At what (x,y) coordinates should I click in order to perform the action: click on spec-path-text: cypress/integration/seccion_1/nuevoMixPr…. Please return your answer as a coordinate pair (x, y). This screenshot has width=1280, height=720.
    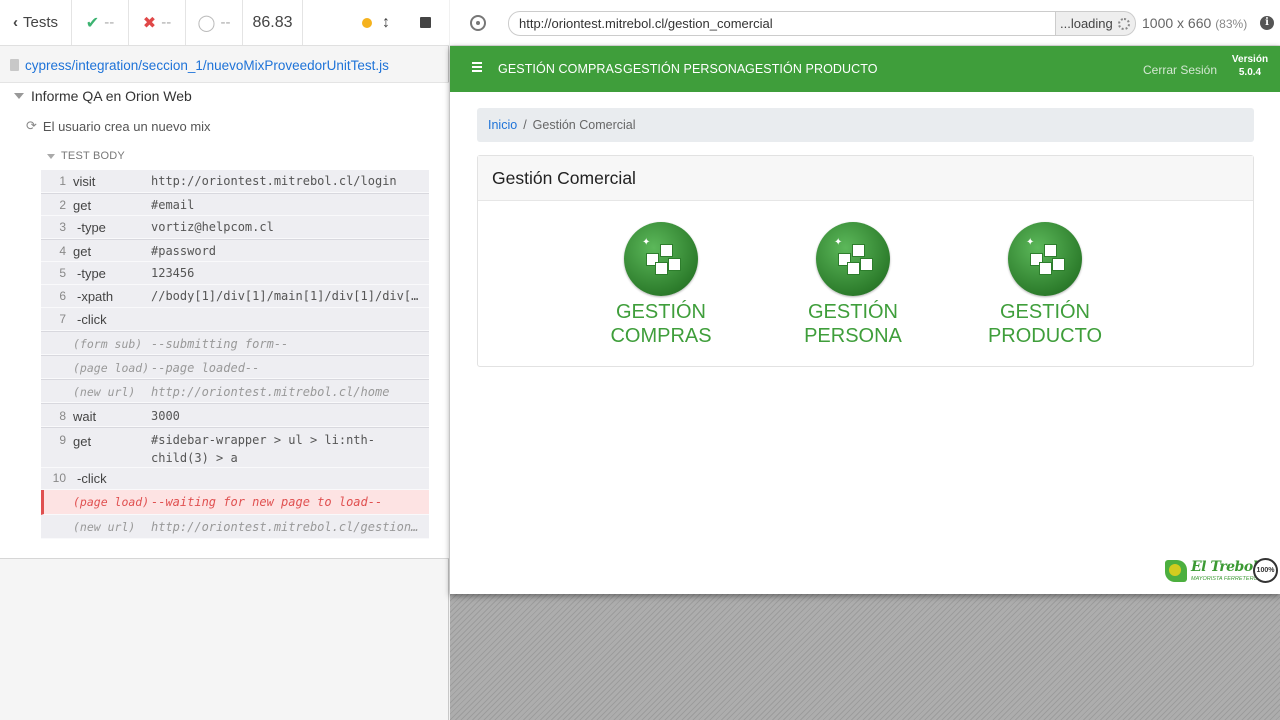
    Looking at the image, I should click on (207, 65).